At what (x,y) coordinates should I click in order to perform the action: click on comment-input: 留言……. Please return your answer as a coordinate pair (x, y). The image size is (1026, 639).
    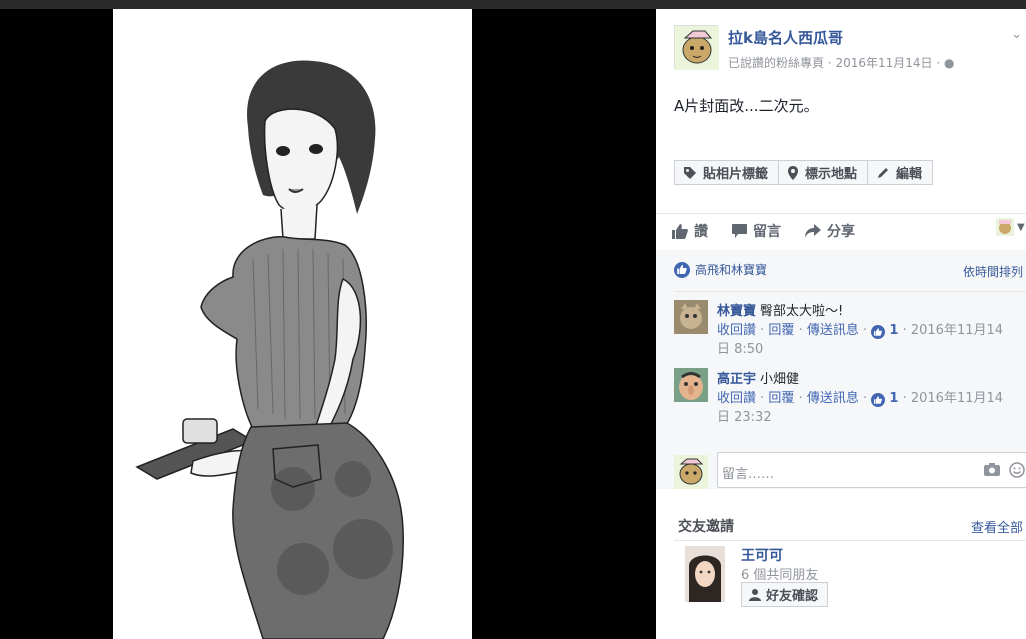
    Looking at the image, I should click on (871, 470).